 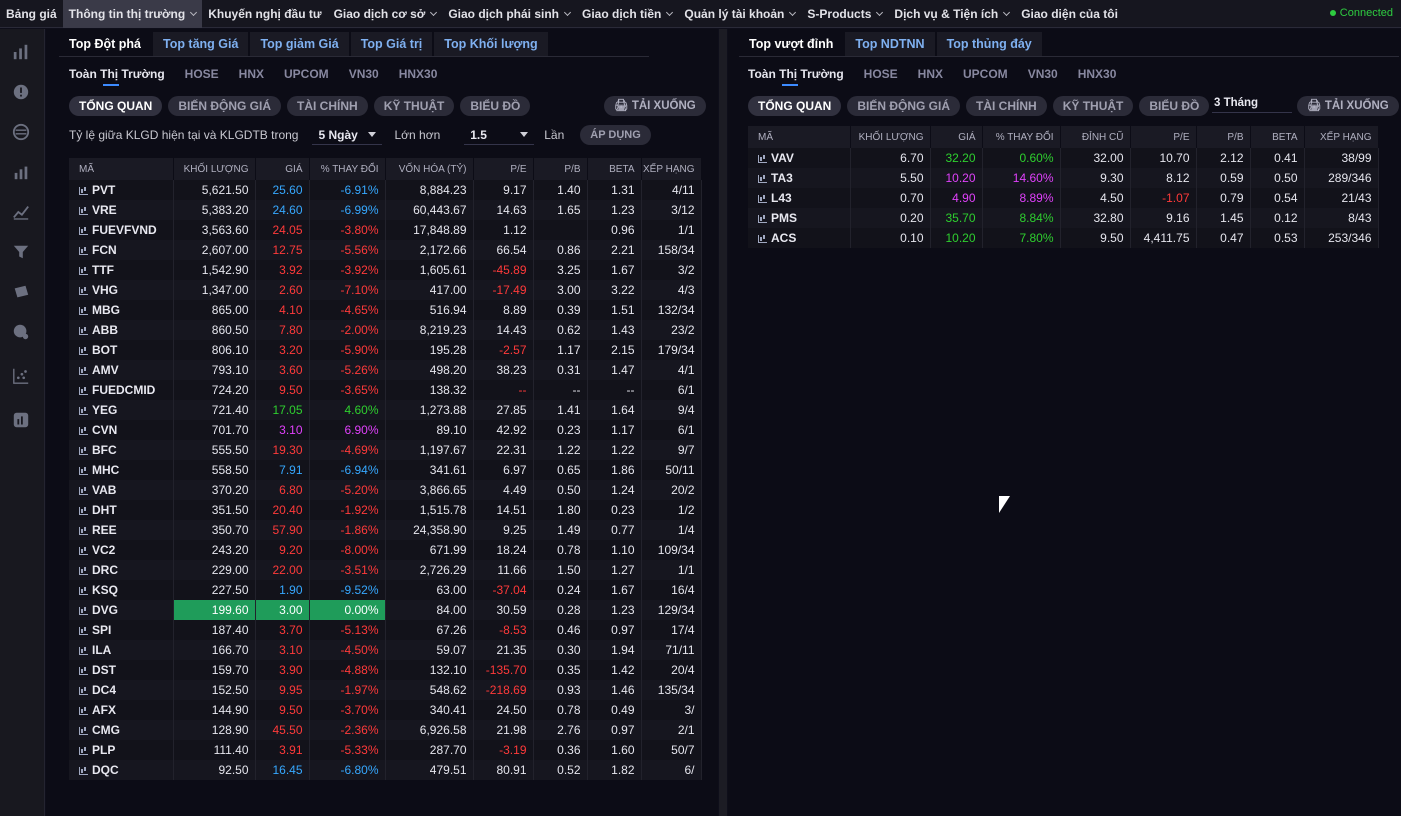 What do you see at coordinates (1348, 106) in the screenshot?
I see `right-download-button: 🖨 TẢI XUỐNG` at bounding box center [1348, 106].